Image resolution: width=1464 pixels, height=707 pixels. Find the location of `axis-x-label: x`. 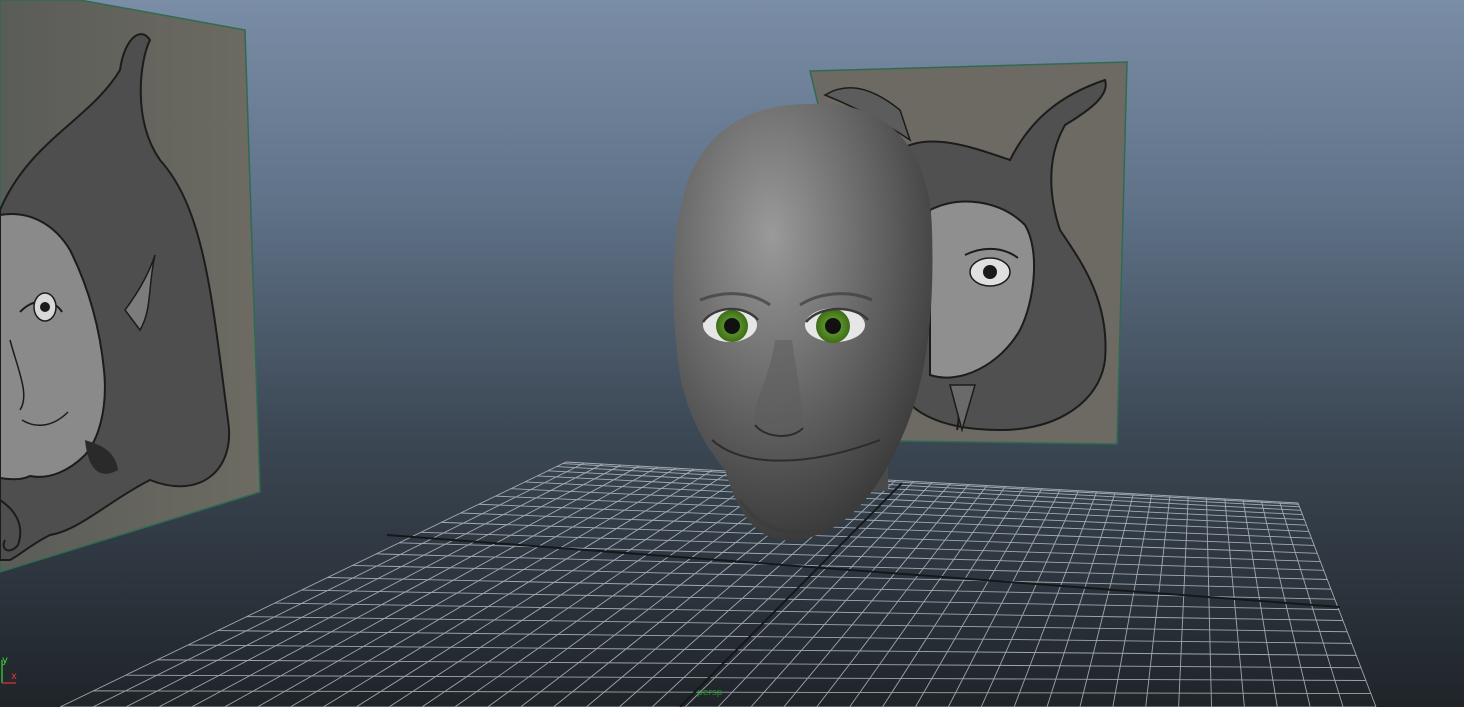

axis-x-label: x is located at coordinates (14, 676).